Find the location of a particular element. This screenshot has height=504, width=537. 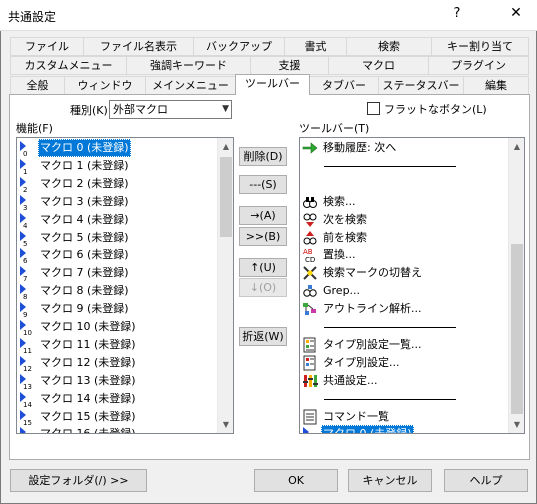

toolbar-list-item-label: マクロ 0 (未登録) is located at coordinates (367, 429).